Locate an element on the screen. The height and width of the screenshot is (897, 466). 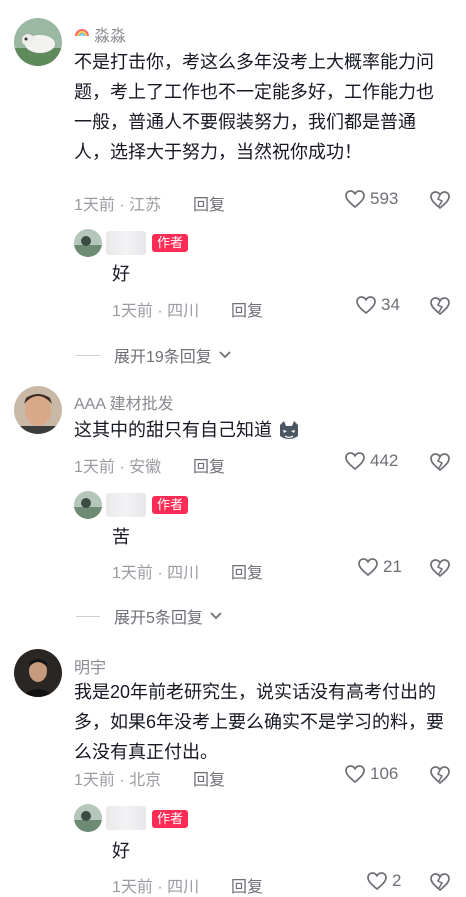
comment-time-location: 1天前 · 北京 is located at coordinates (118, 780).